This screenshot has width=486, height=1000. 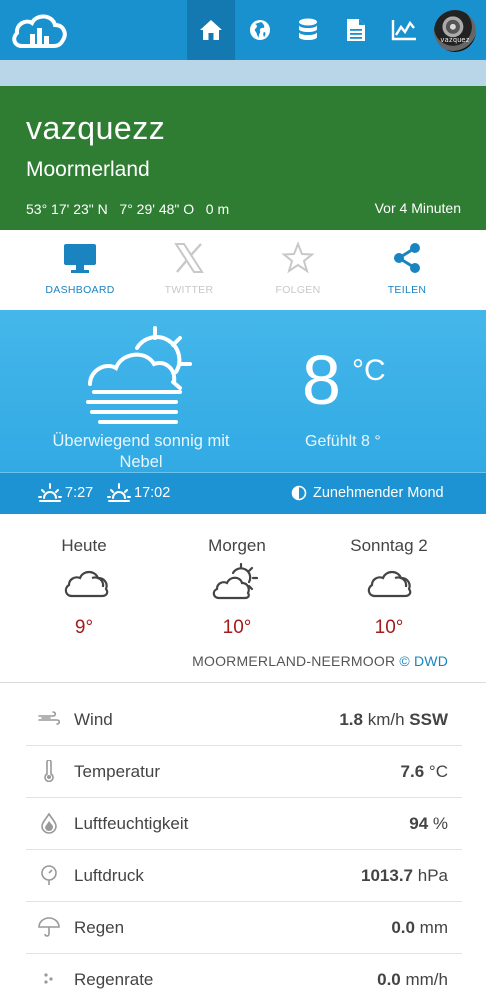 I want to click on sunset-time: 17:02, so click(x=152, y=493).